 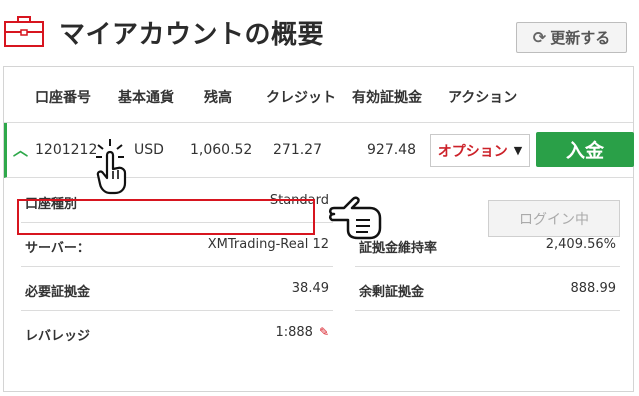 What do you see at coordinates (221, 150) in the screenshot?
I see `balance: 1,060.52` at bounding box center [221, 150].